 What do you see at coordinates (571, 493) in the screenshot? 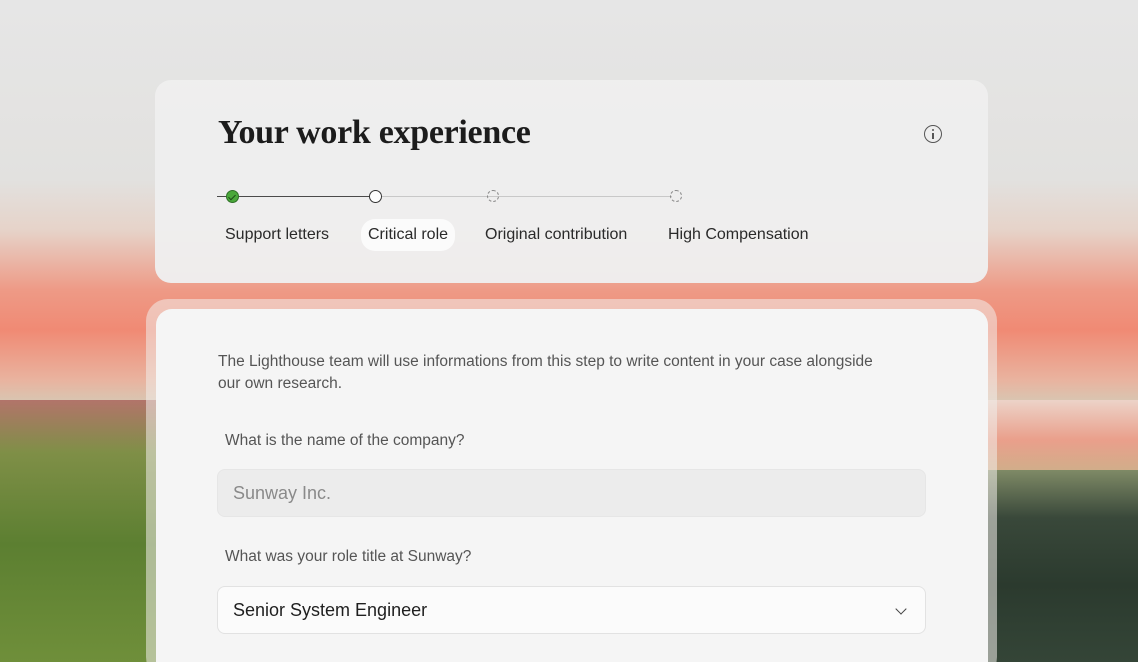
I see `company-name-field: Sunway Inc.` at bounding box center [571, 493].